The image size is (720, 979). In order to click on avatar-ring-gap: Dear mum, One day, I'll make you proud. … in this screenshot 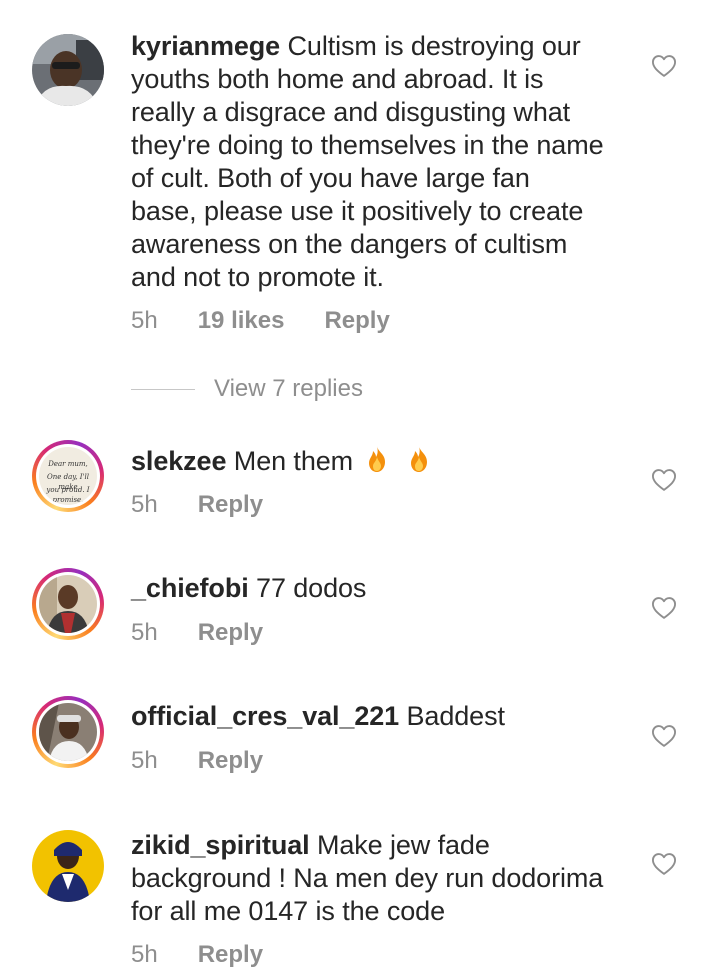, I will do `click(68, 476)`.